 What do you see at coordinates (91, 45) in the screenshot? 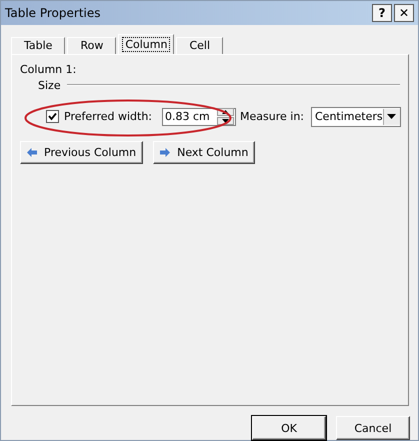
I see `tab: Row` at bounding box center [91, 45].